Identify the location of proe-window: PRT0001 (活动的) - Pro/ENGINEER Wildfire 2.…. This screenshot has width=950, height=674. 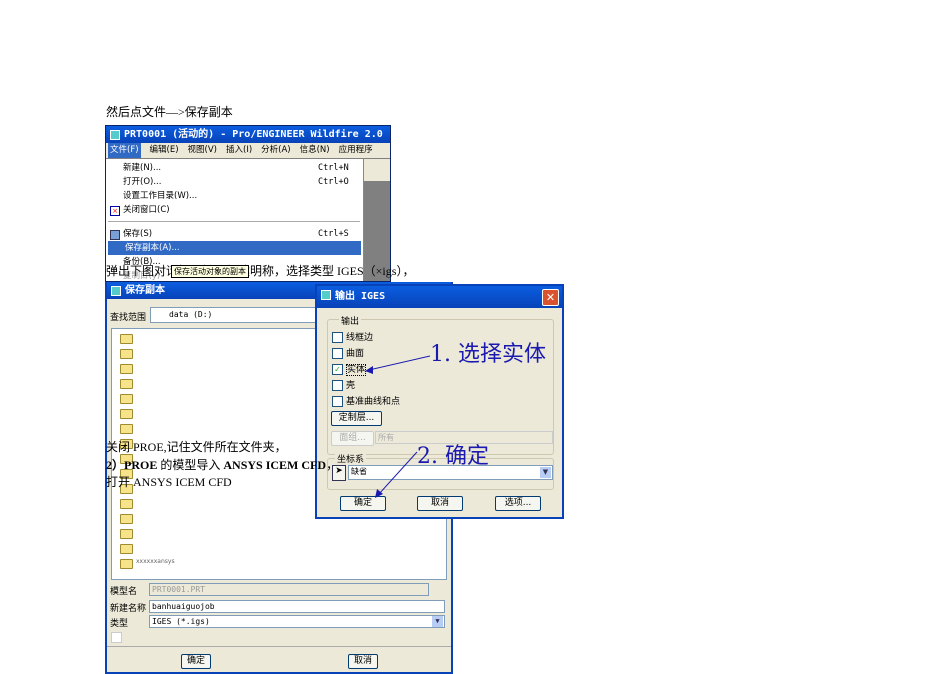
(248, 203).